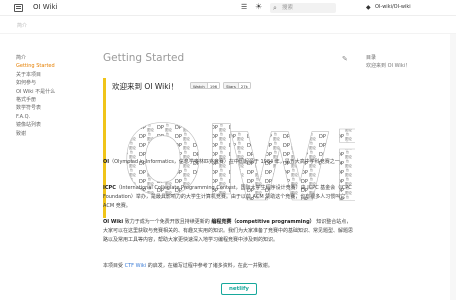 This screenshot has width=456, height=300. I want to click on search-input, so click(307, 8).